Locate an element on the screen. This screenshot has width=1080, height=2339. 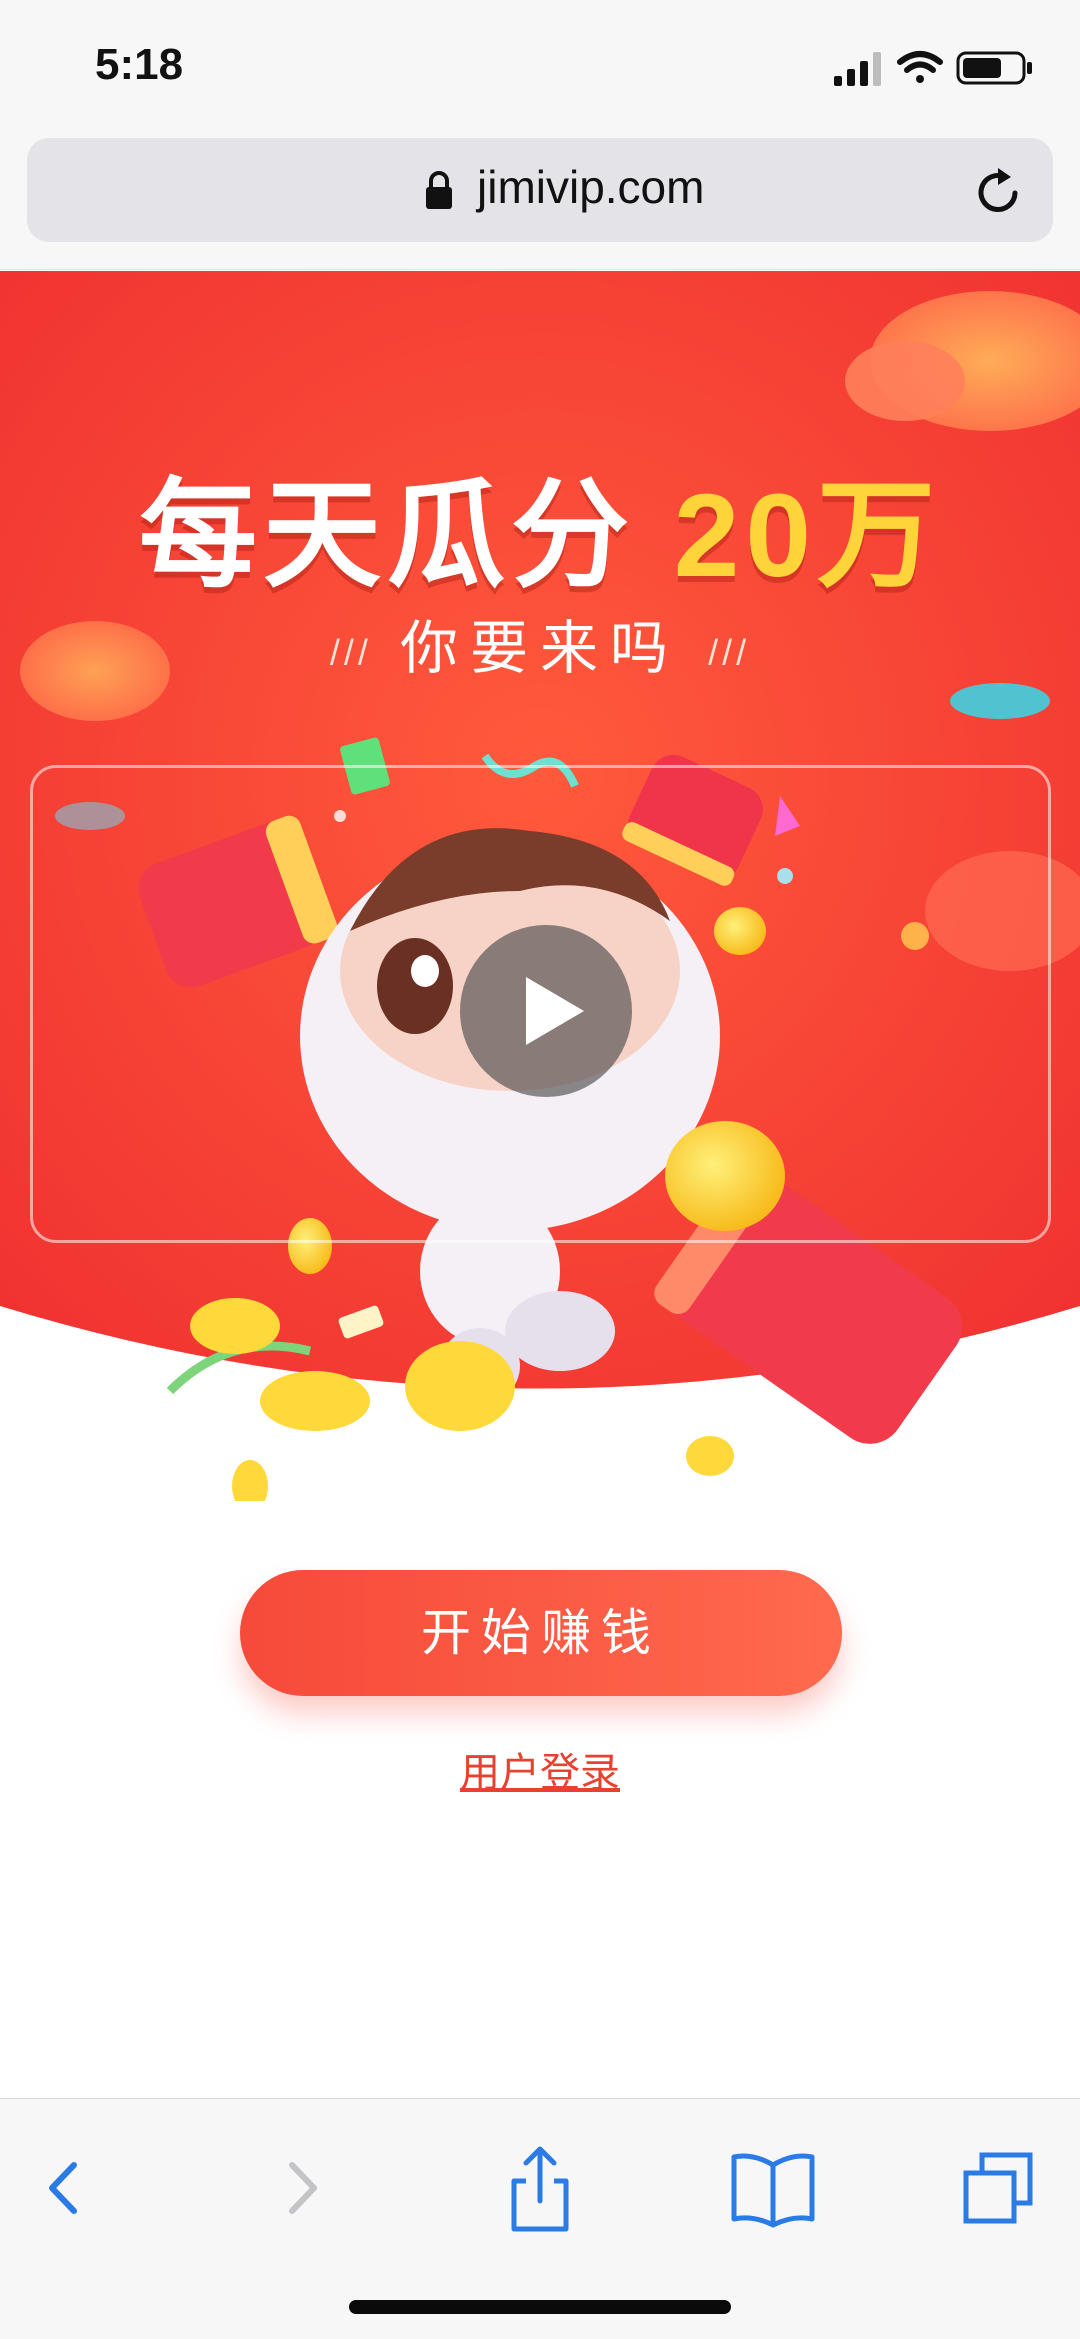
address-bar: jimivip.com is located at coordinates (540, 190).